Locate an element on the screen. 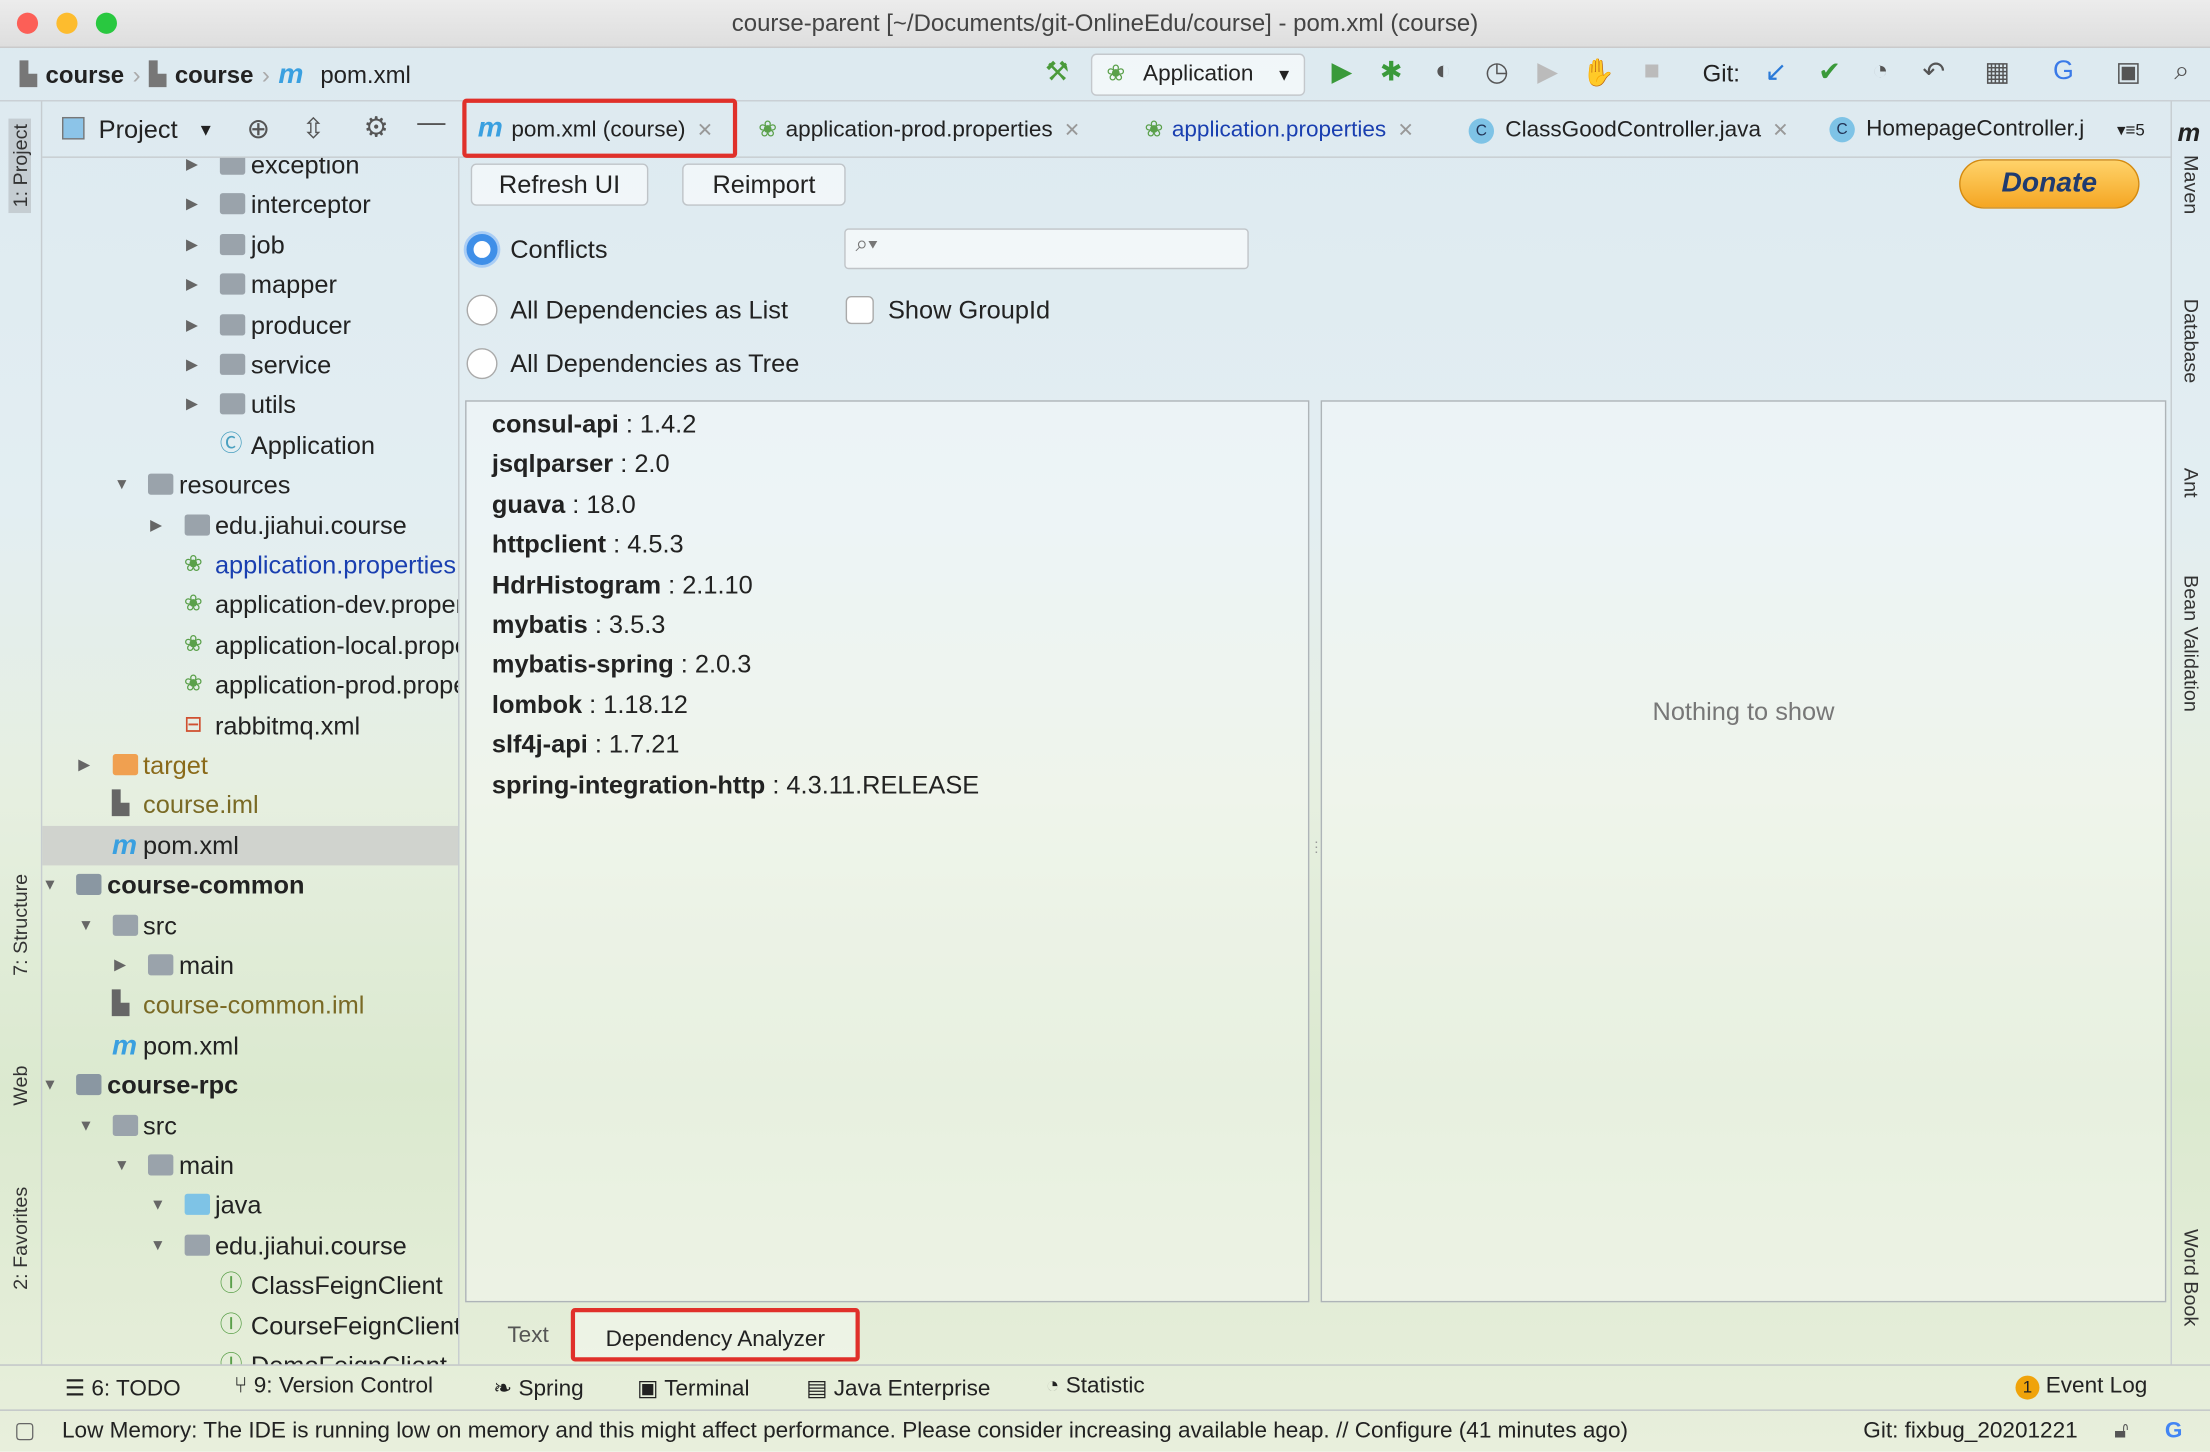  project-view-select: Project is located at coordinates (138, 131).